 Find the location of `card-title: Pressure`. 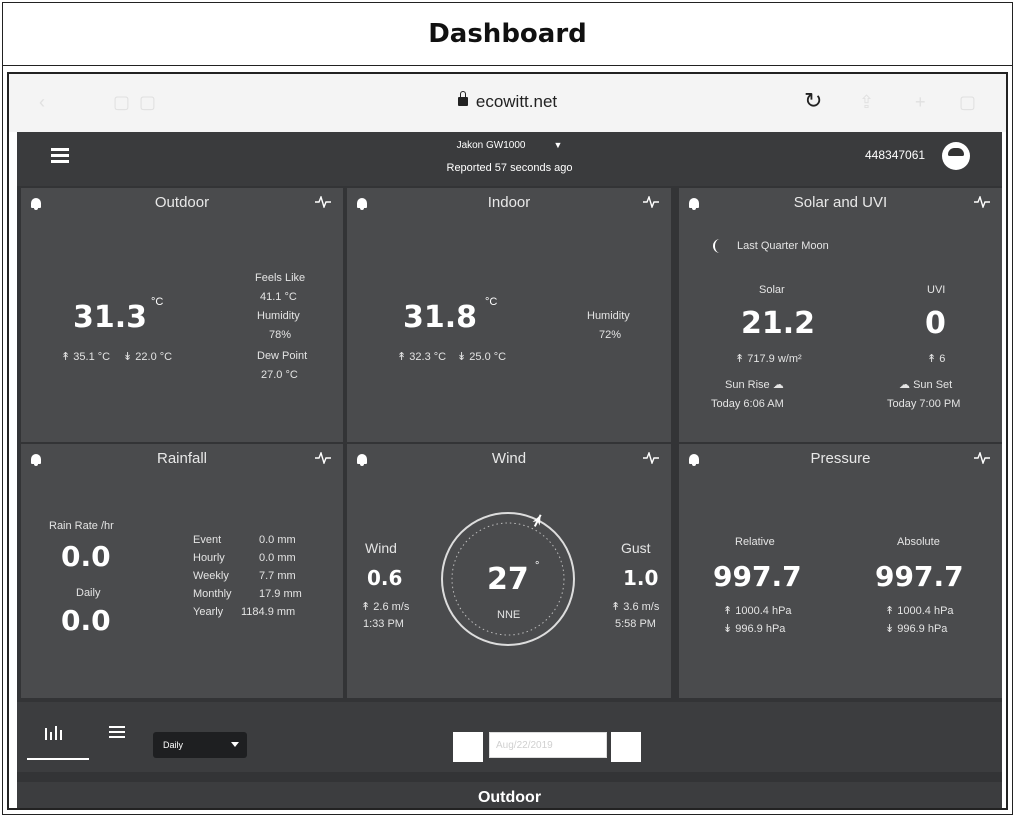

card-title: Pressure is located at coordinates (840, 458).